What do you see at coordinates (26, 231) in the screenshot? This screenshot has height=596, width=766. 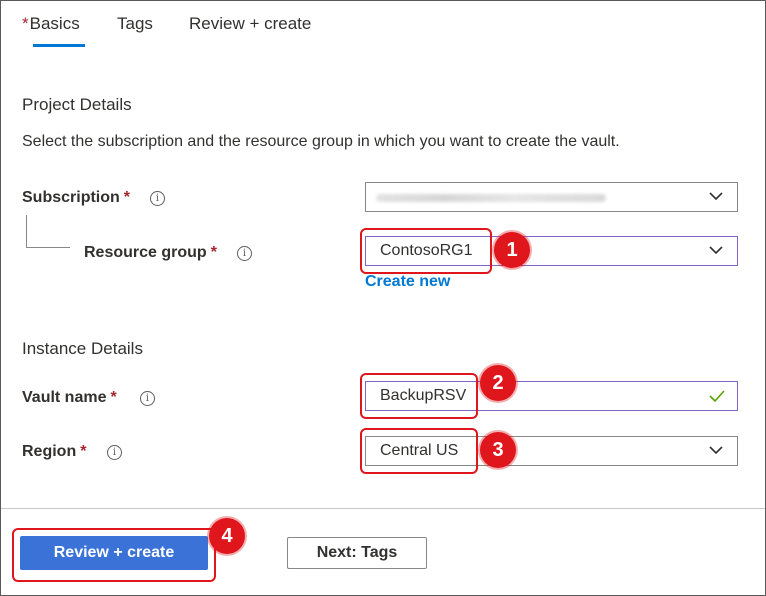 I see `tree-connector-vertical` at bounding box center [26, 231].